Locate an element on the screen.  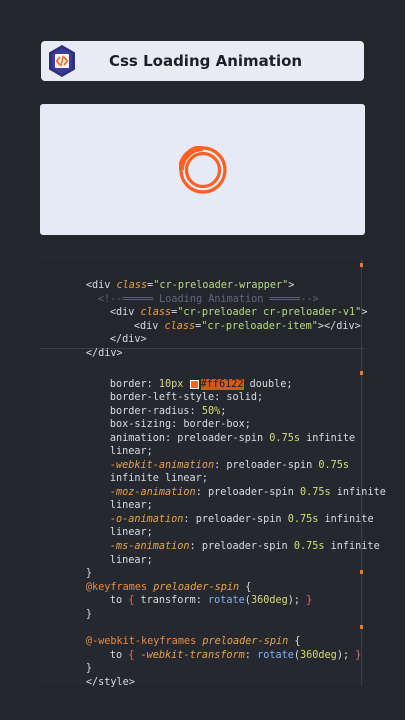
css-line: @keyframes preloader-spin { is located at coordinates (168, 587).